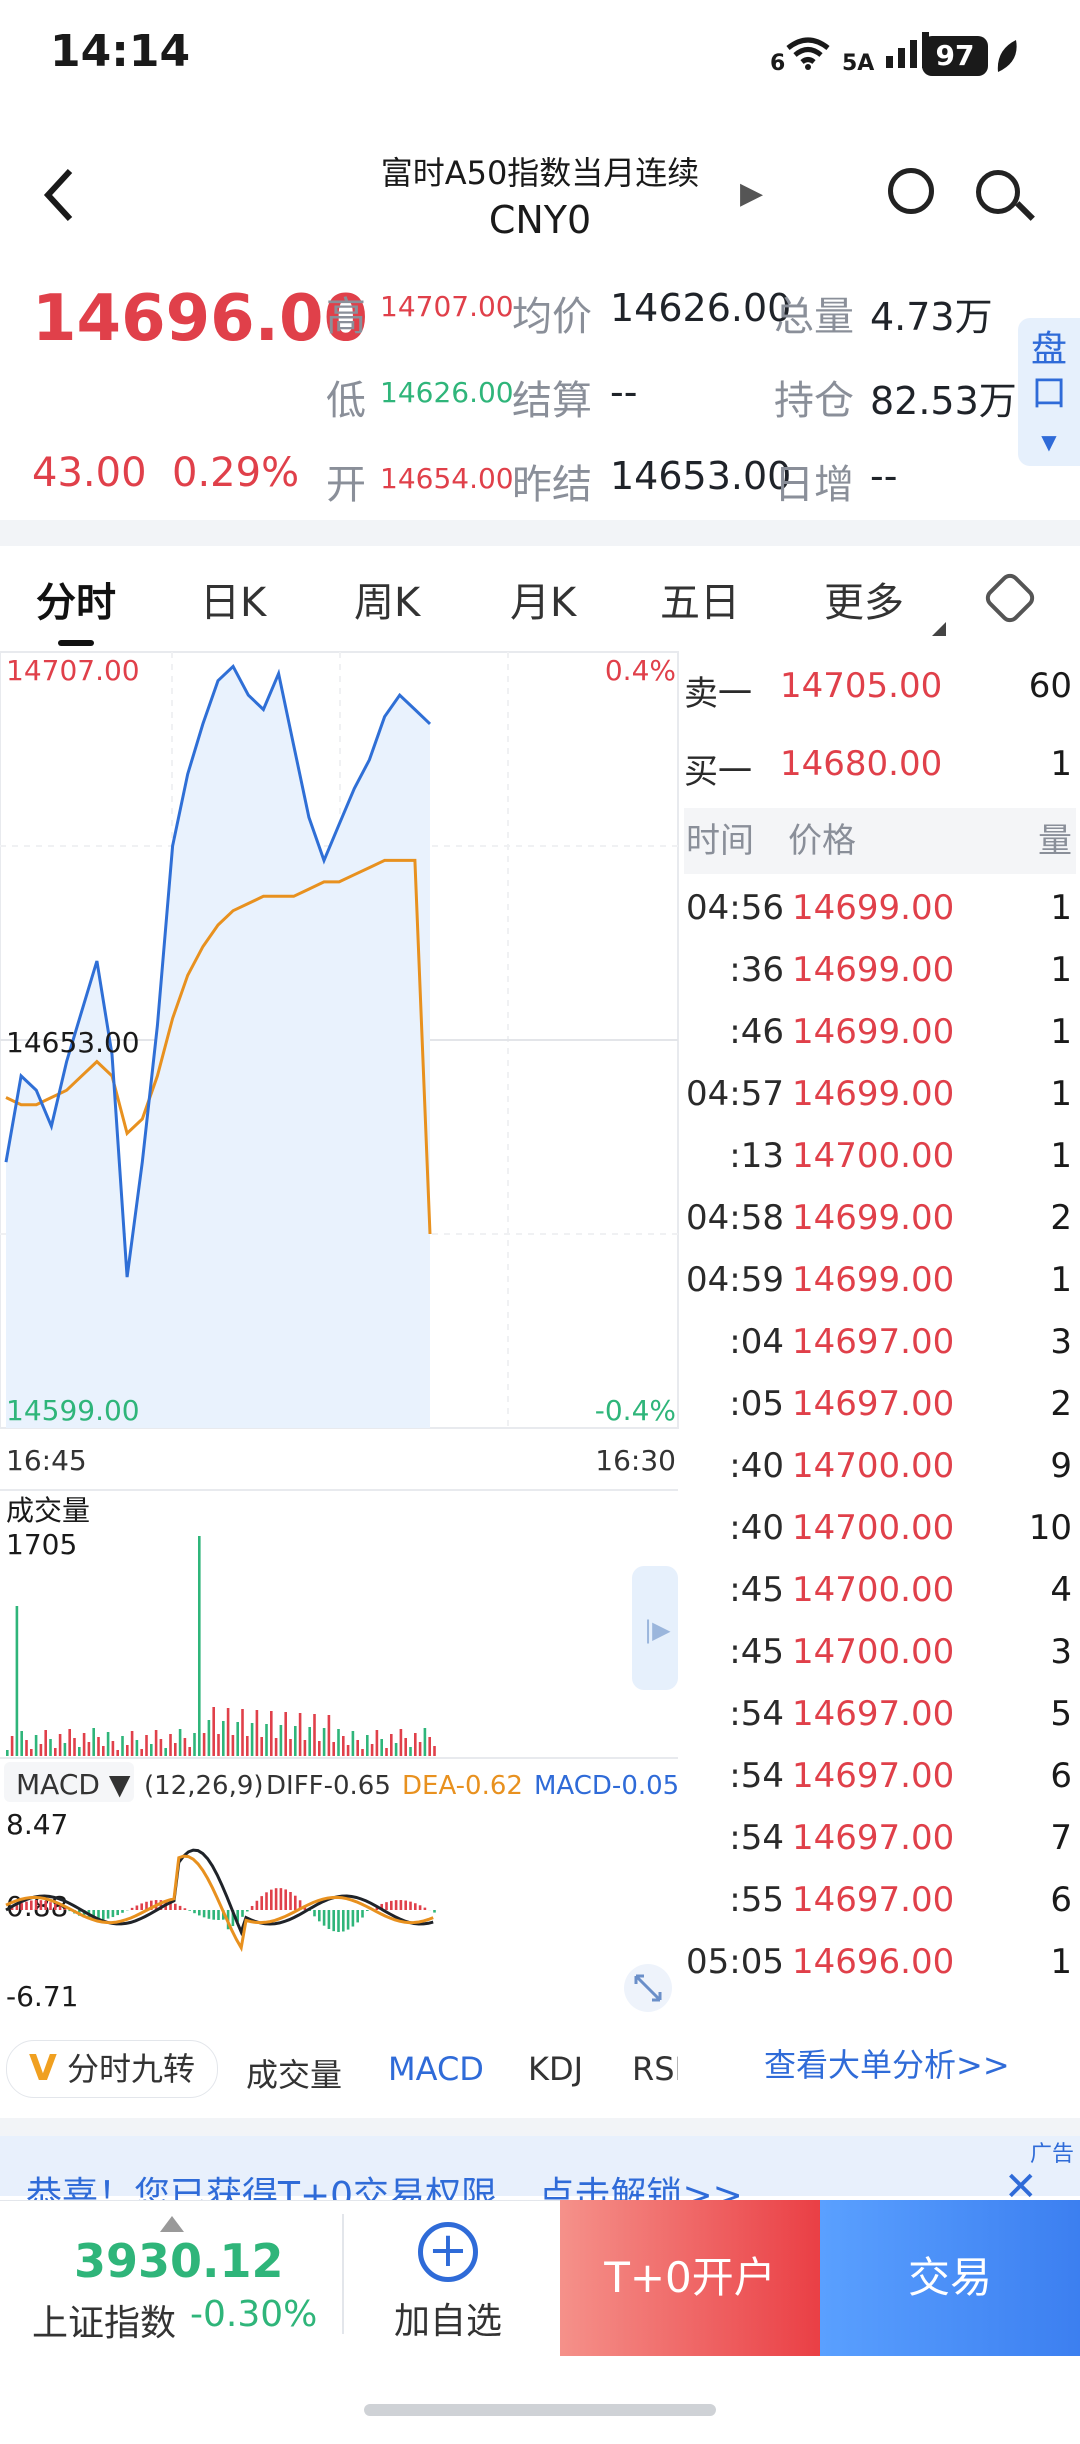  Describe the element at coordinates (998, 192) in the screenshot. I see `search-icon` at that location.